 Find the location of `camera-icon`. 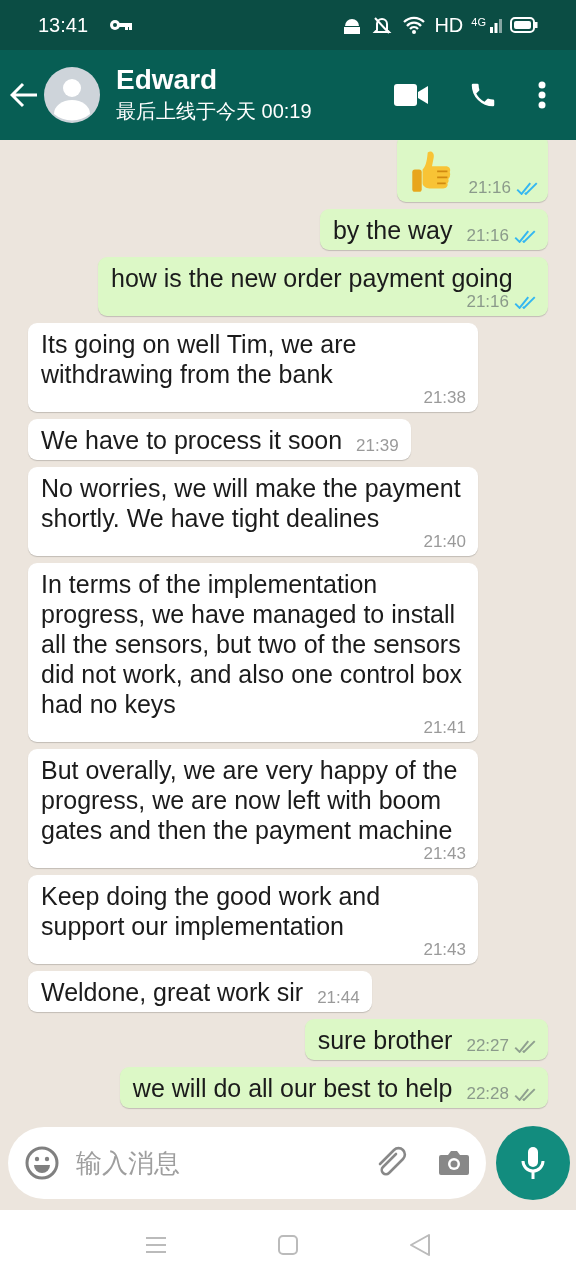

camera-icon is located at coordinates (454, 1163).